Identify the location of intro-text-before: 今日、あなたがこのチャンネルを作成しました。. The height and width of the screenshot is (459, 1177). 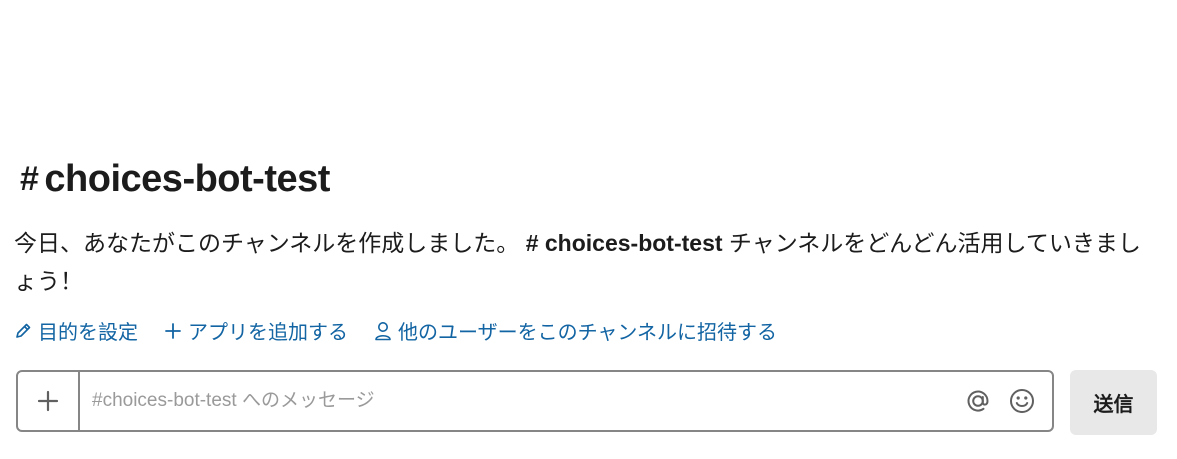
(267, 243).